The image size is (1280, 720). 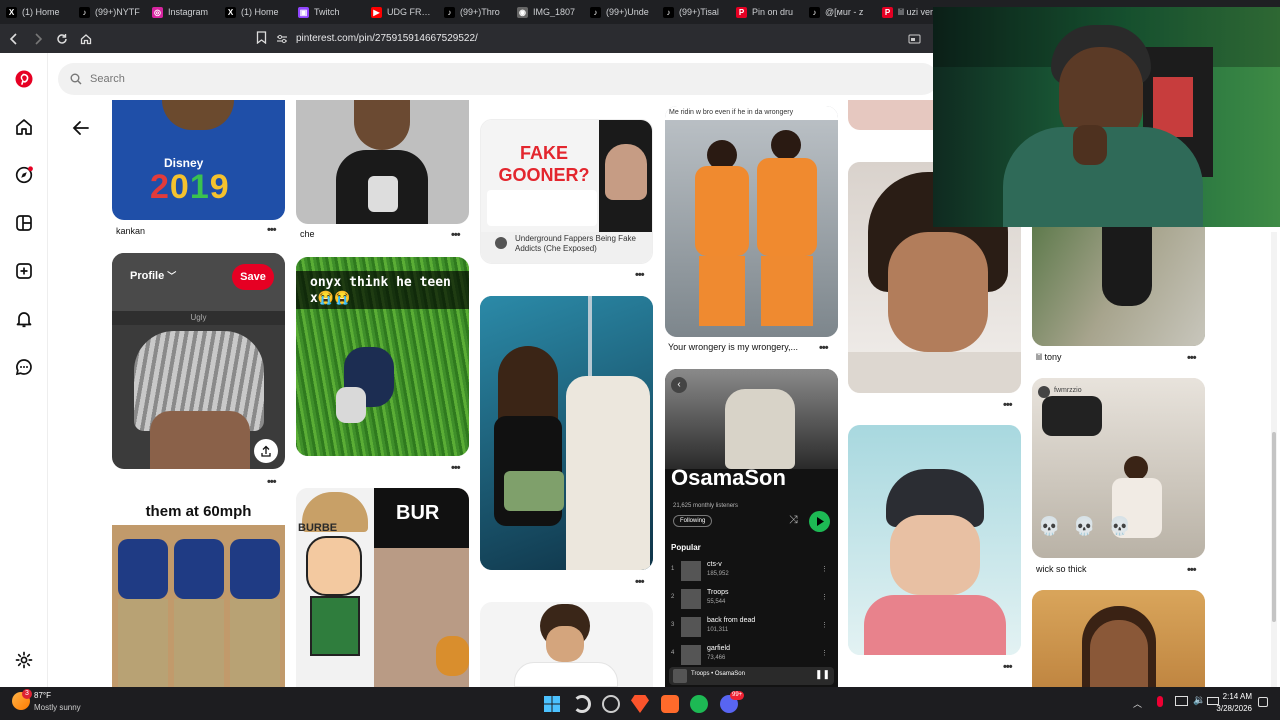 I want to click on cast-icon, so click(x=914, y=41).